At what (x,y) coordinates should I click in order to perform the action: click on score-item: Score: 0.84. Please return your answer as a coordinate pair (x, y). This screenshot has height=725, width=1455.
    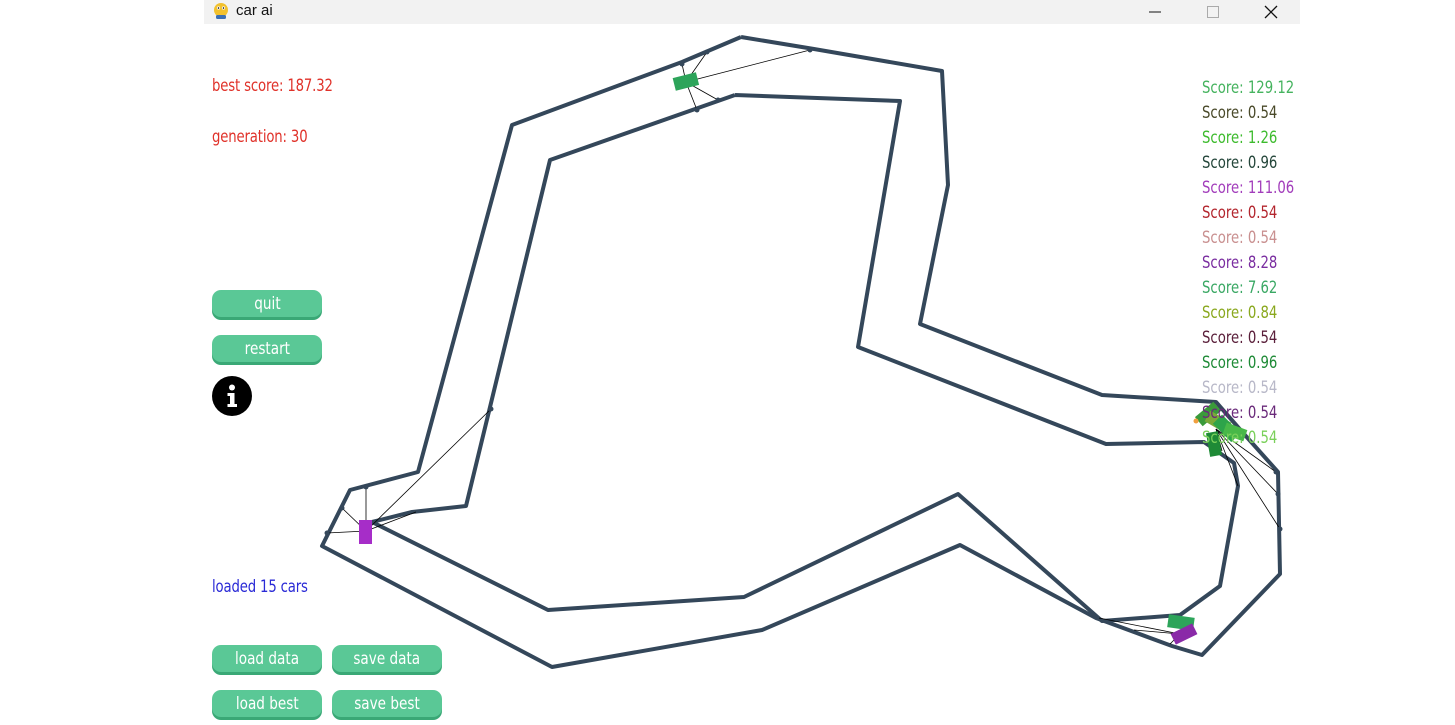
    Looking at the image, I should click on (1240, 313).